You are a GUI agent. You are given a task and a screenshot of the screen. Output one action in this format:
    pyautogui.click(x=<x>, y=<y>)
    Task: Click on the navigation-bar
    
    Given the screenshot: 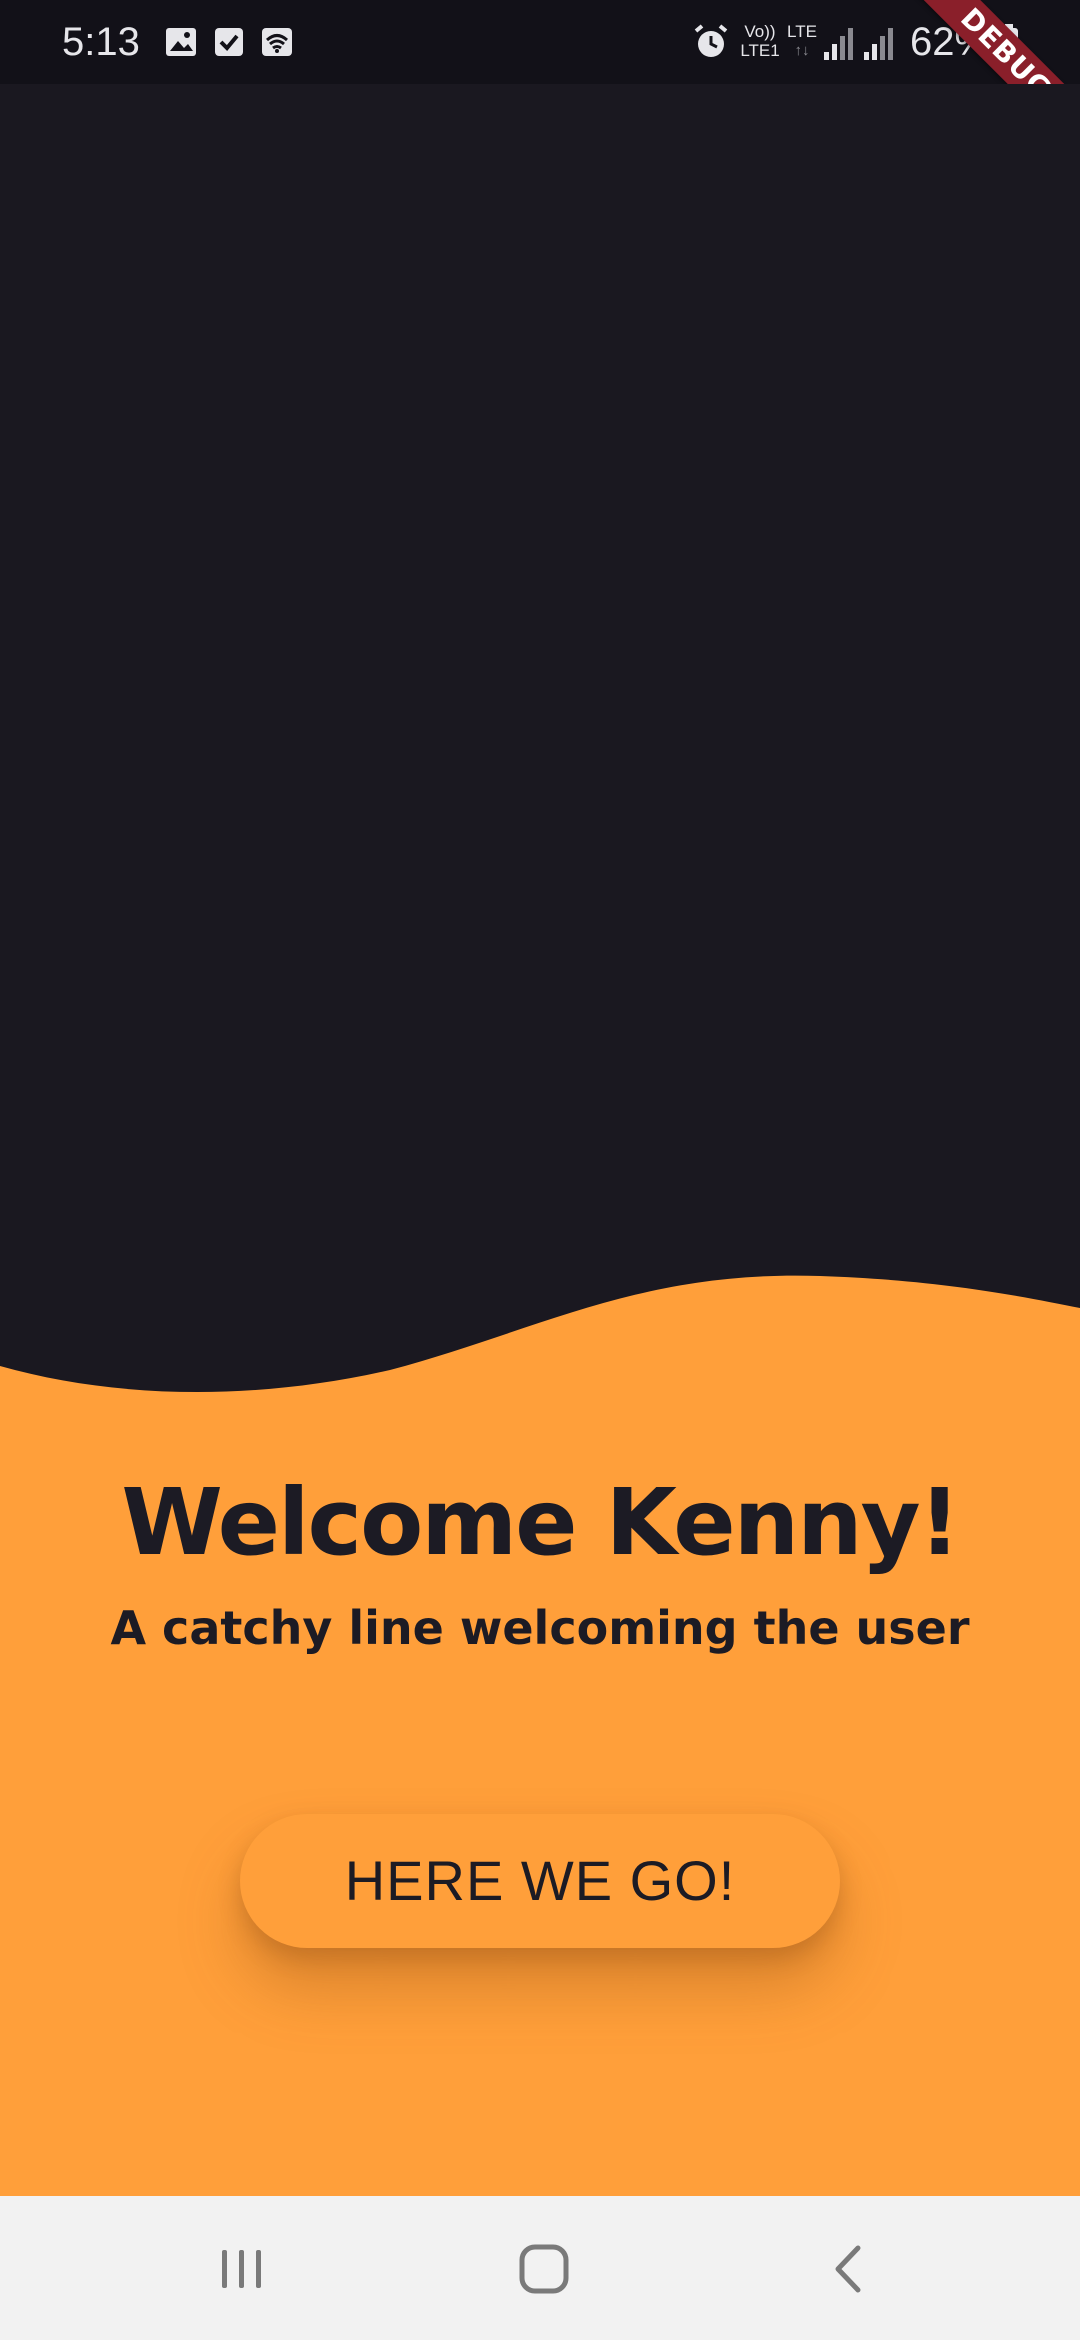 What is the action you would take?
    pyautogui.click(x=540, y=2268)
    